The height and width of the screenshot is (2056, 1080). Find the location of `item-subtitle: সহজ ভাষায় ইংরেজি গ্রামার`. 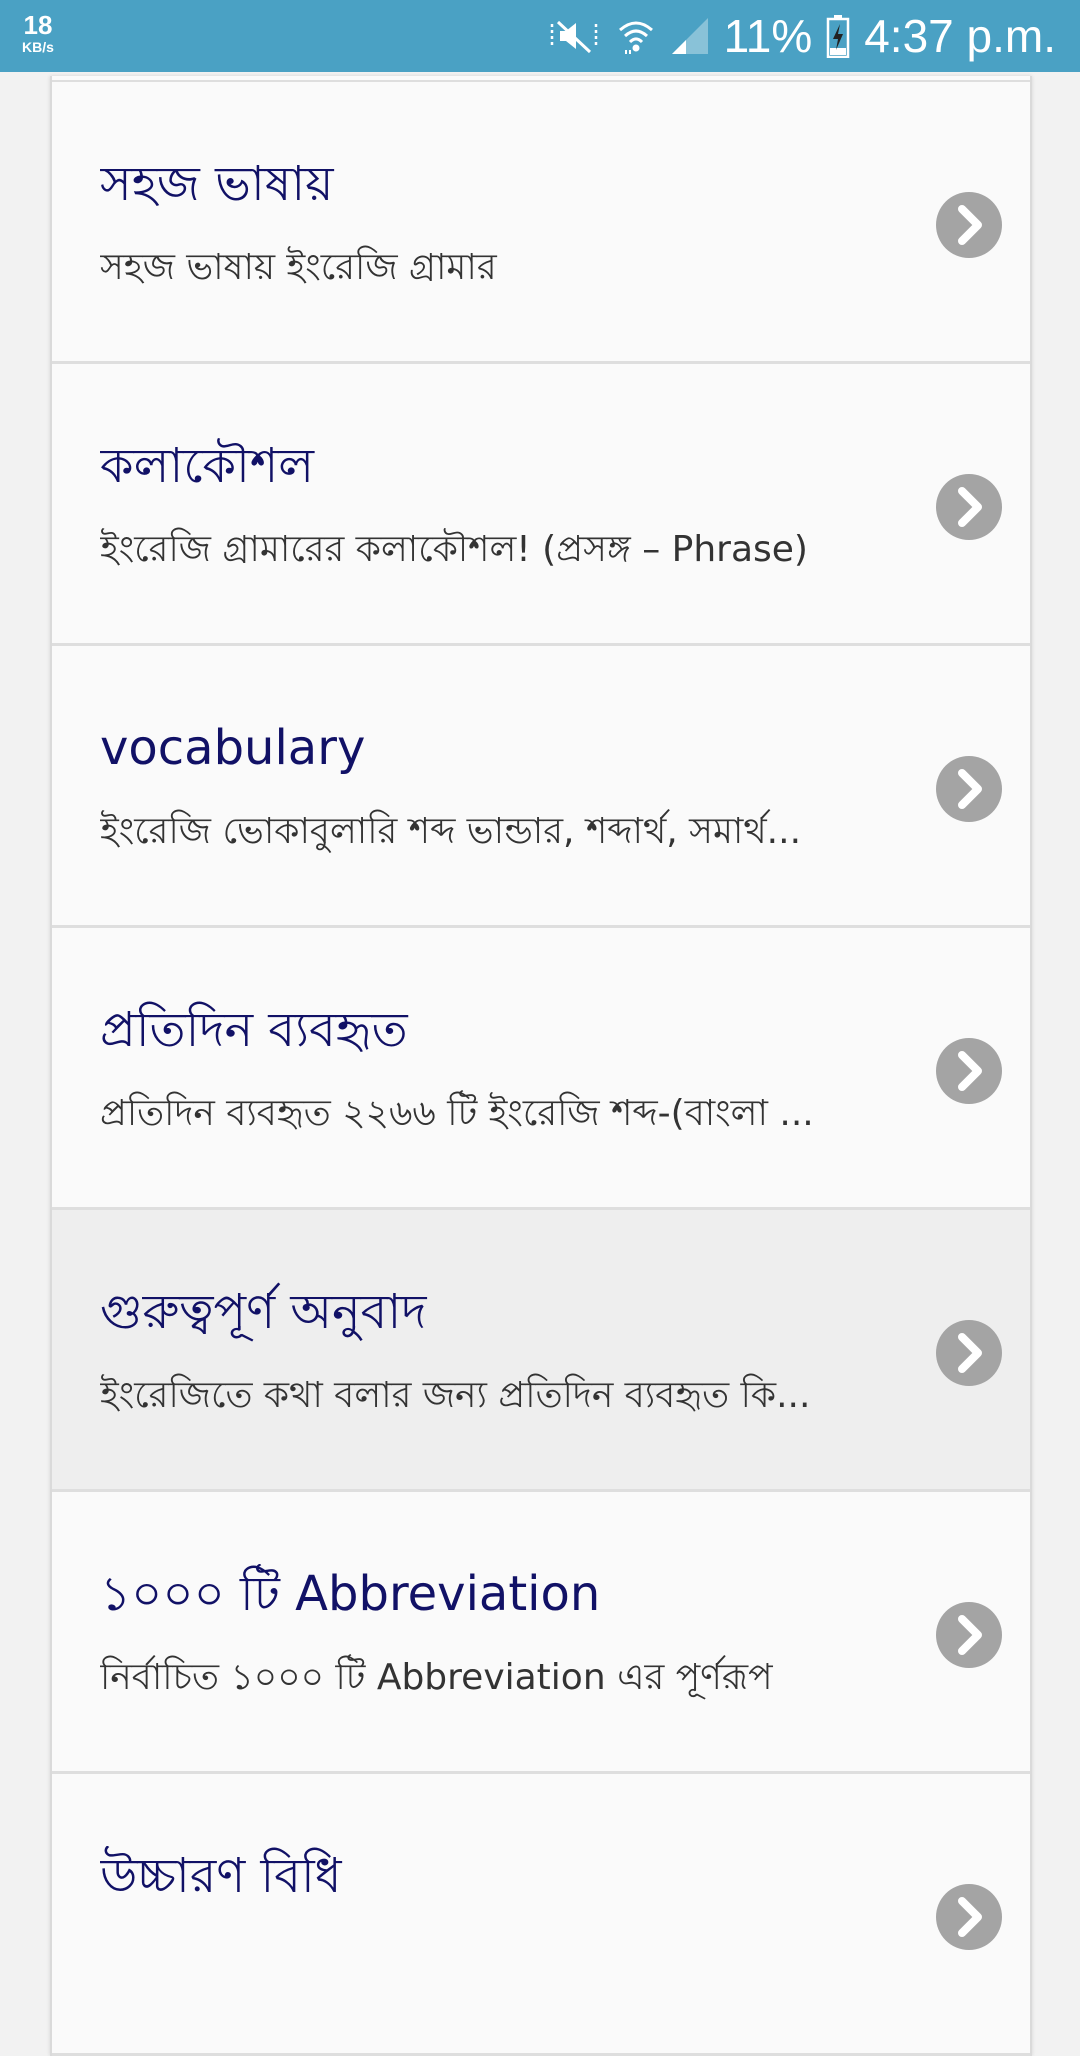

item-subtitle: সহজ ভাষায় ইংরেজি গ্রামার is located at coordinates (298, 267).